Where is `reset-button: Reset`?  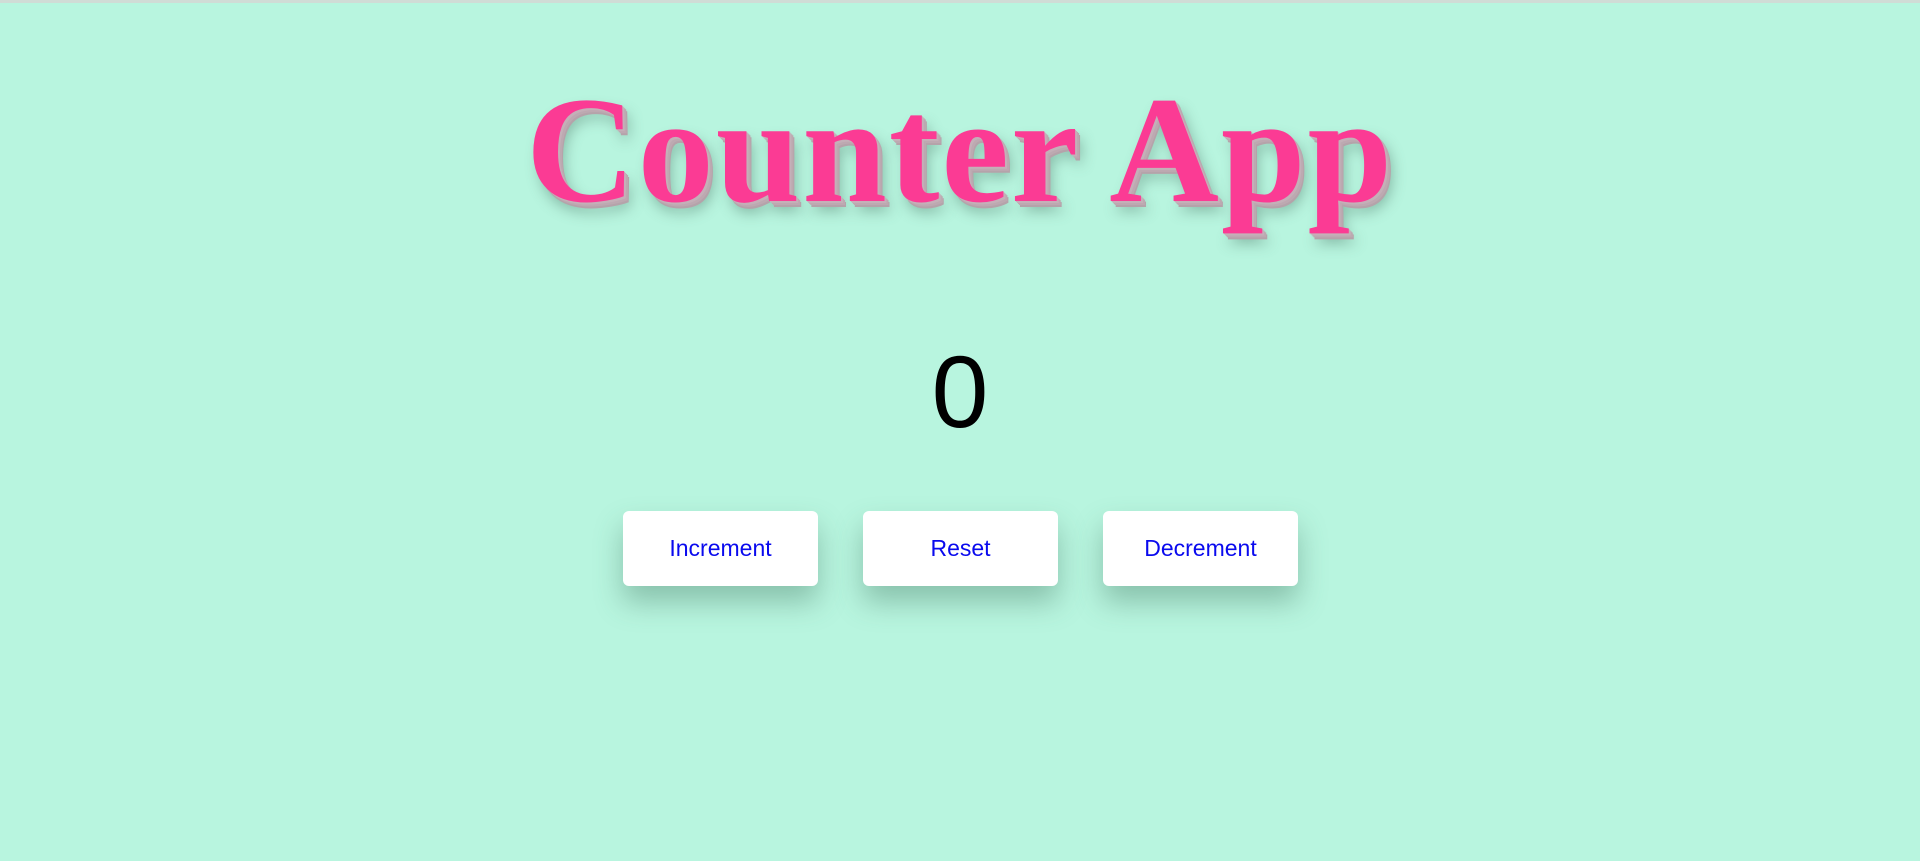 reset-button: Reset is located at coordinates (960, 548).